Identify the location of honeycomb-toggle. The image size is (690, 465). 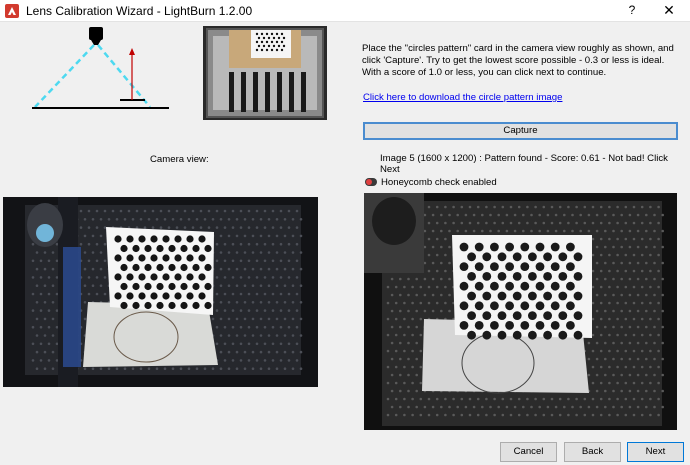
(371, 182).